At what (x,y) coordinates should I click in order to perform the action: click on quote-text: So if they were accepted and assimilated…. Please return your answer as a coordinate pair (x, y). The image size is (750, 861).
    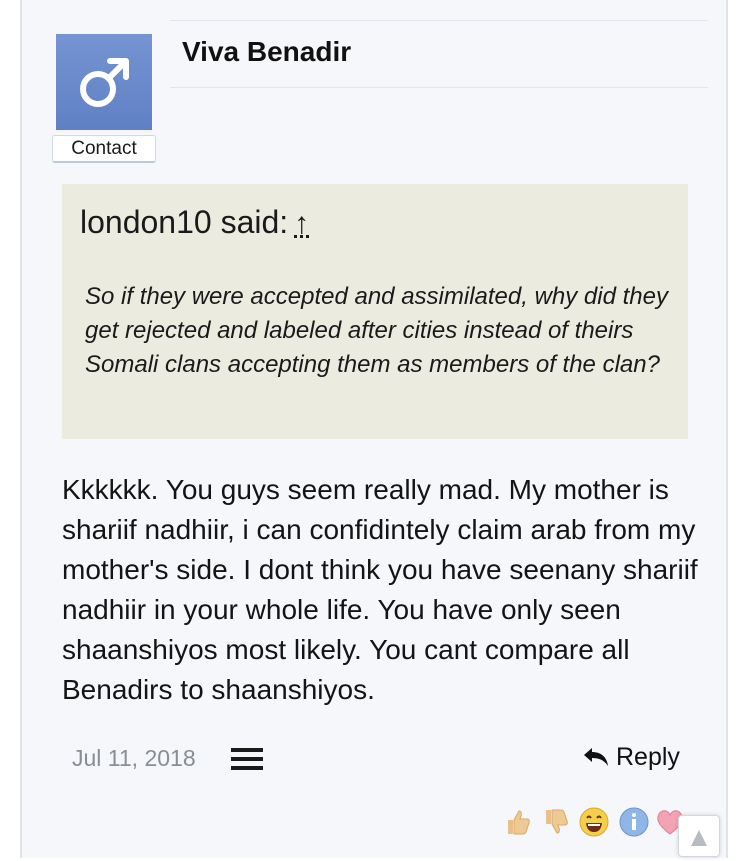
    Looking at the image, I should click on (376, 330).